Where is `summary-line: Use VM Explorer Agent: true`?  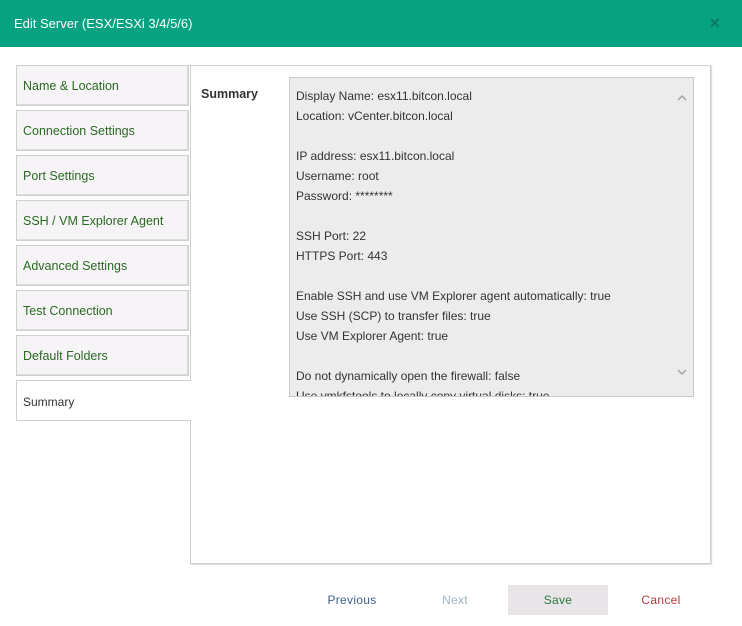
summary-line: Use VM Explorer Agent: true is located at coordinates (372, 336).